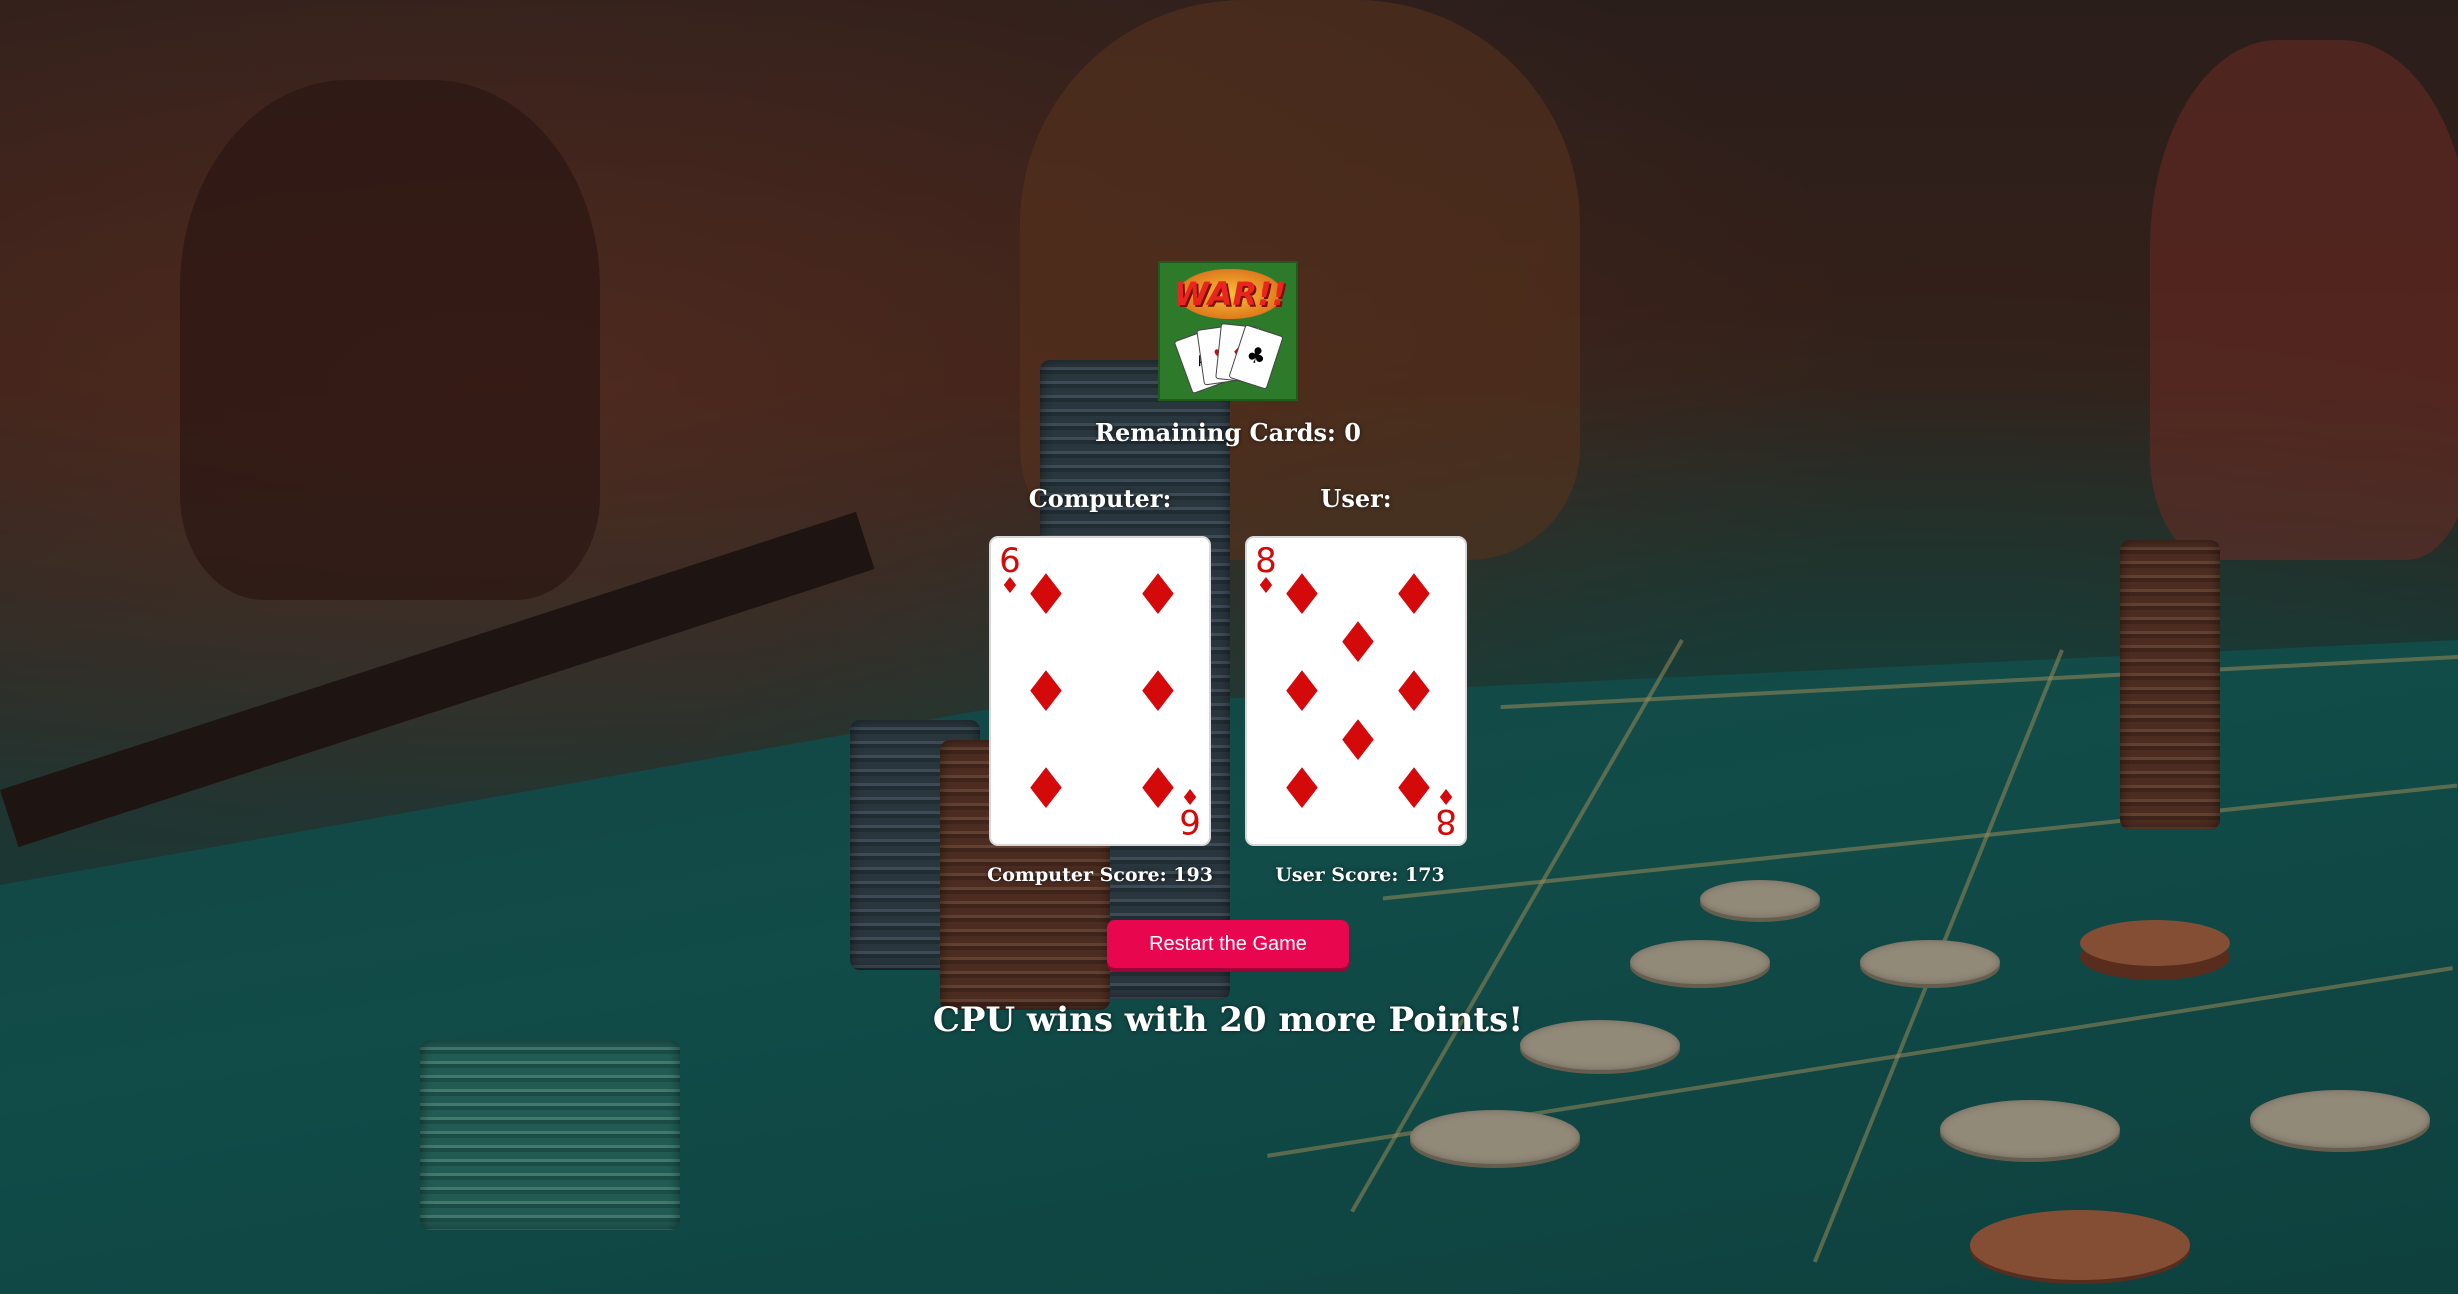  Describe the element at coordinates (1100, 498) in the screenshot. I see `computer-label: Computer:` at that location.